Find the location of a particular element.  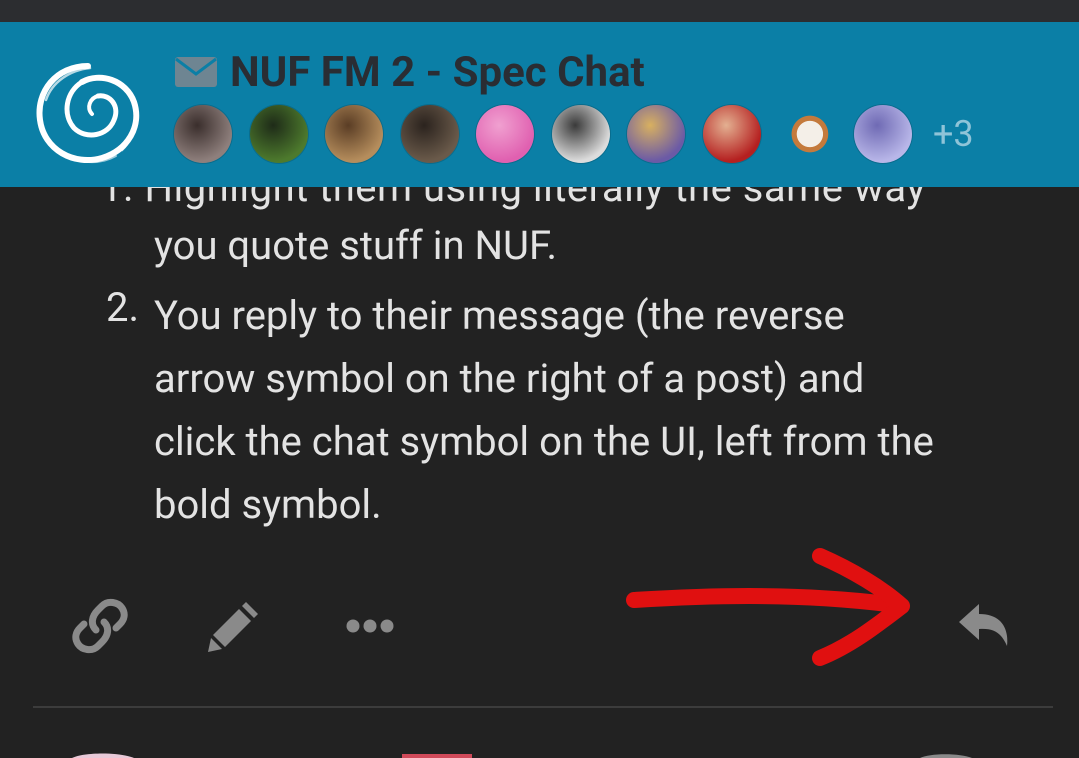

link-icon is located at coordinates (100, 626).